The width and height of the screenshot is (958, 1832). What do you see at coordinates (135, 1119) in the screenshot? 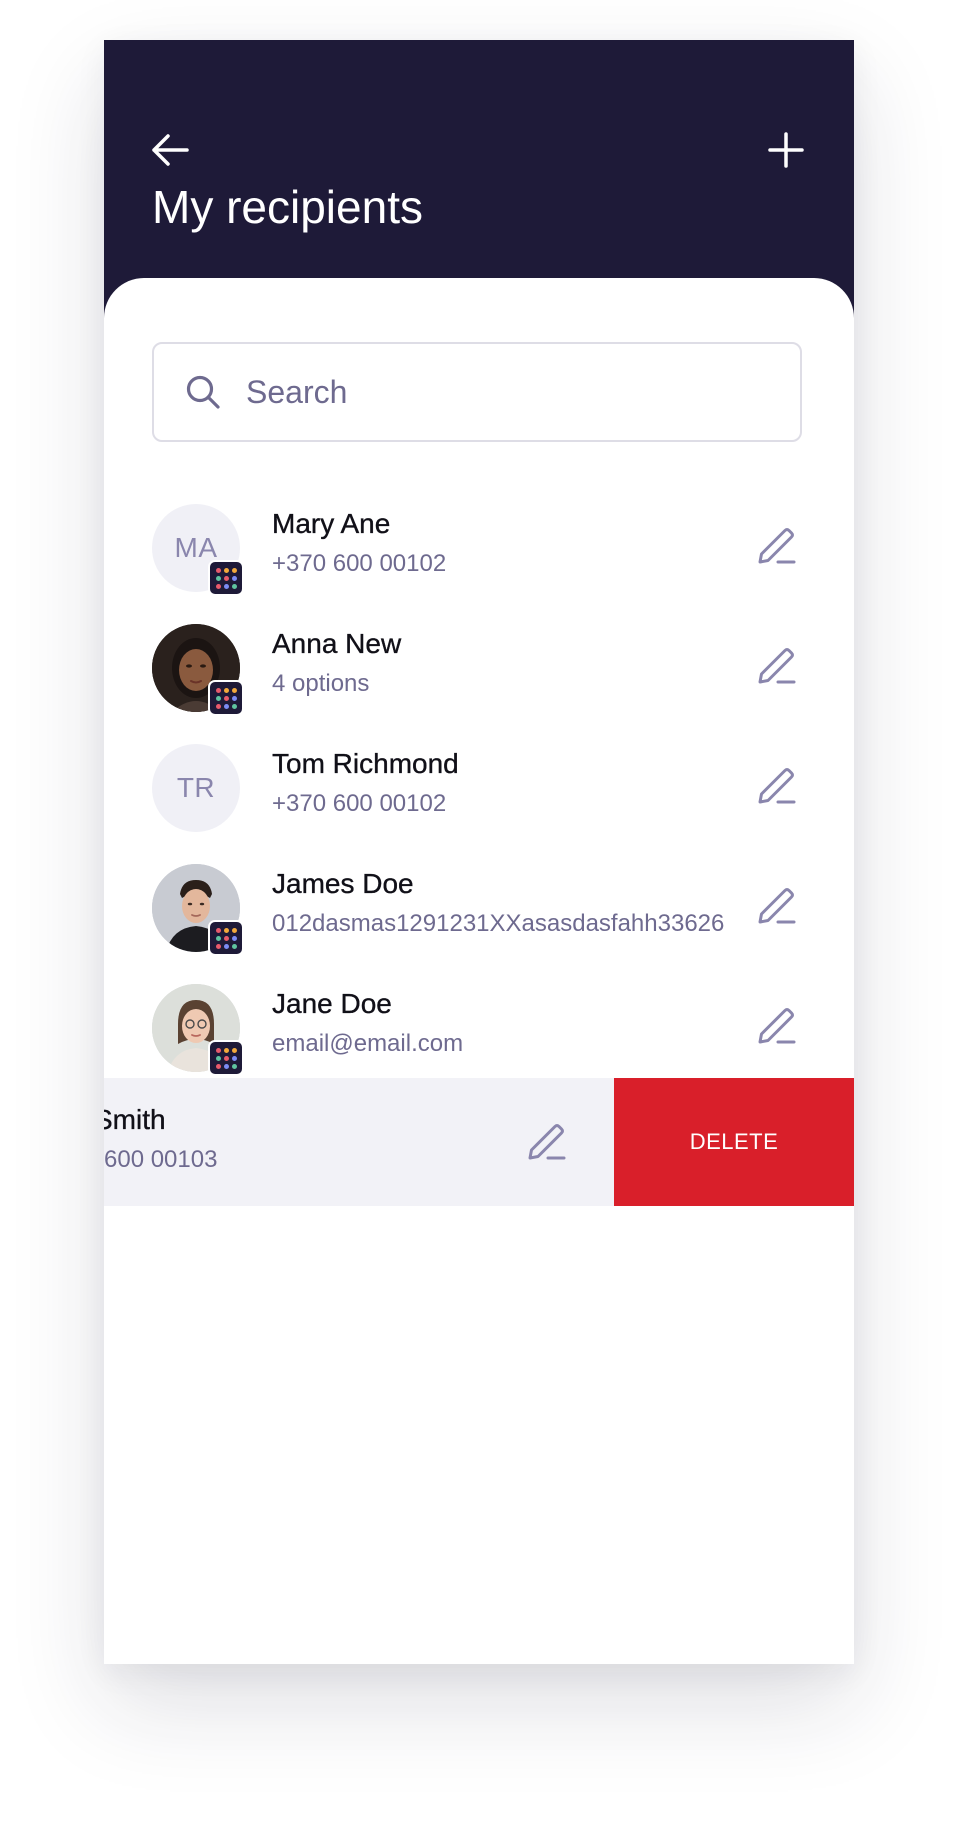
I see `recipient-name: Smith` at bounding box center [135, 1119].